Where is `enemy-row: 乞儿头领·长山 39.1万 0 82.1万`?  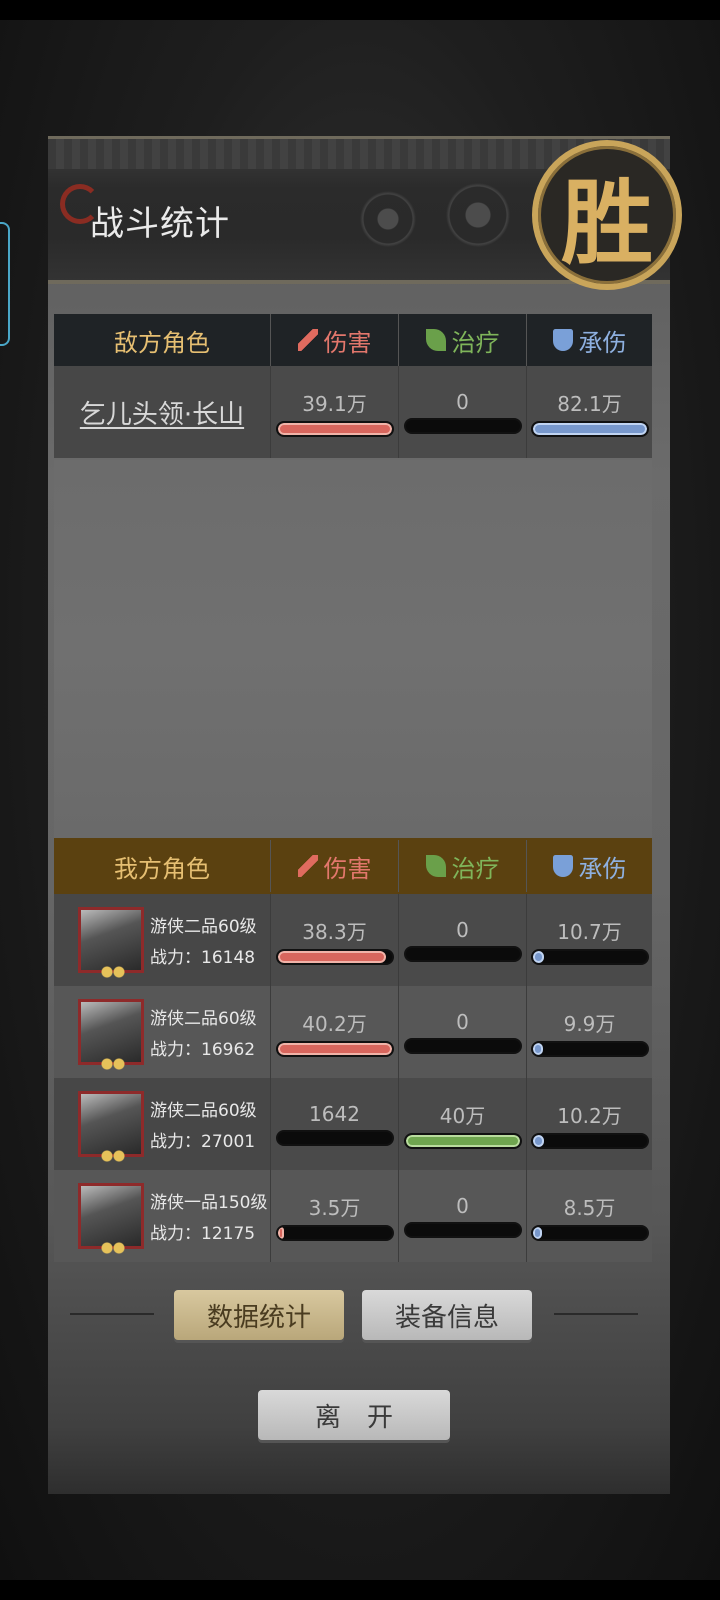
enemy-row: 乞儿头领·长山 39.1万 0 82.1万 is located at coordinates (353, 412).